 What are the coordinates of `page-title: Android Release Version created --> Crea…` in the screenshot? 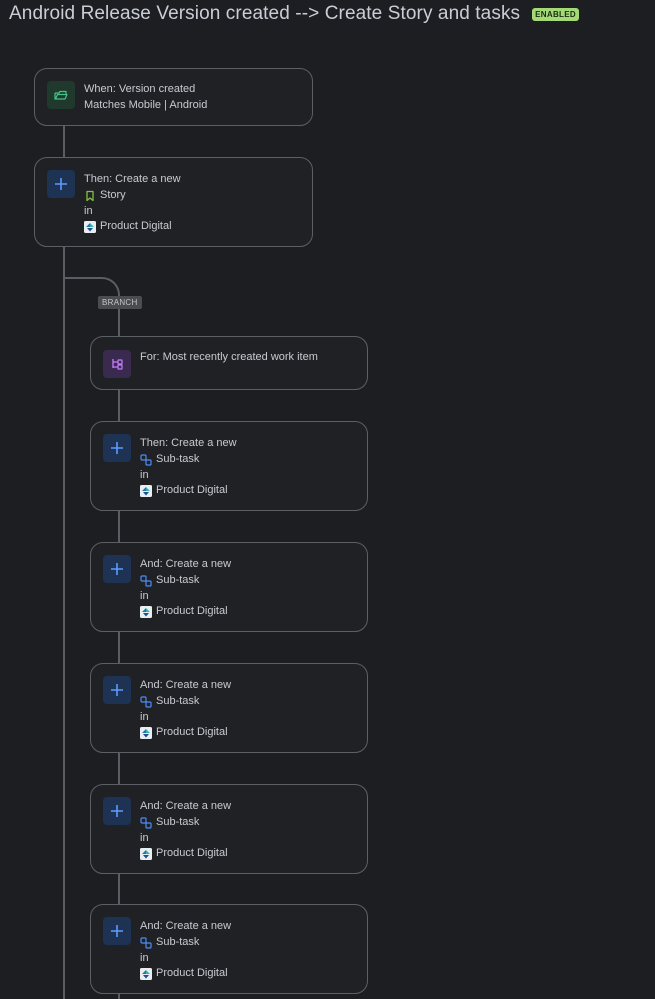 It's located at (265, 13).